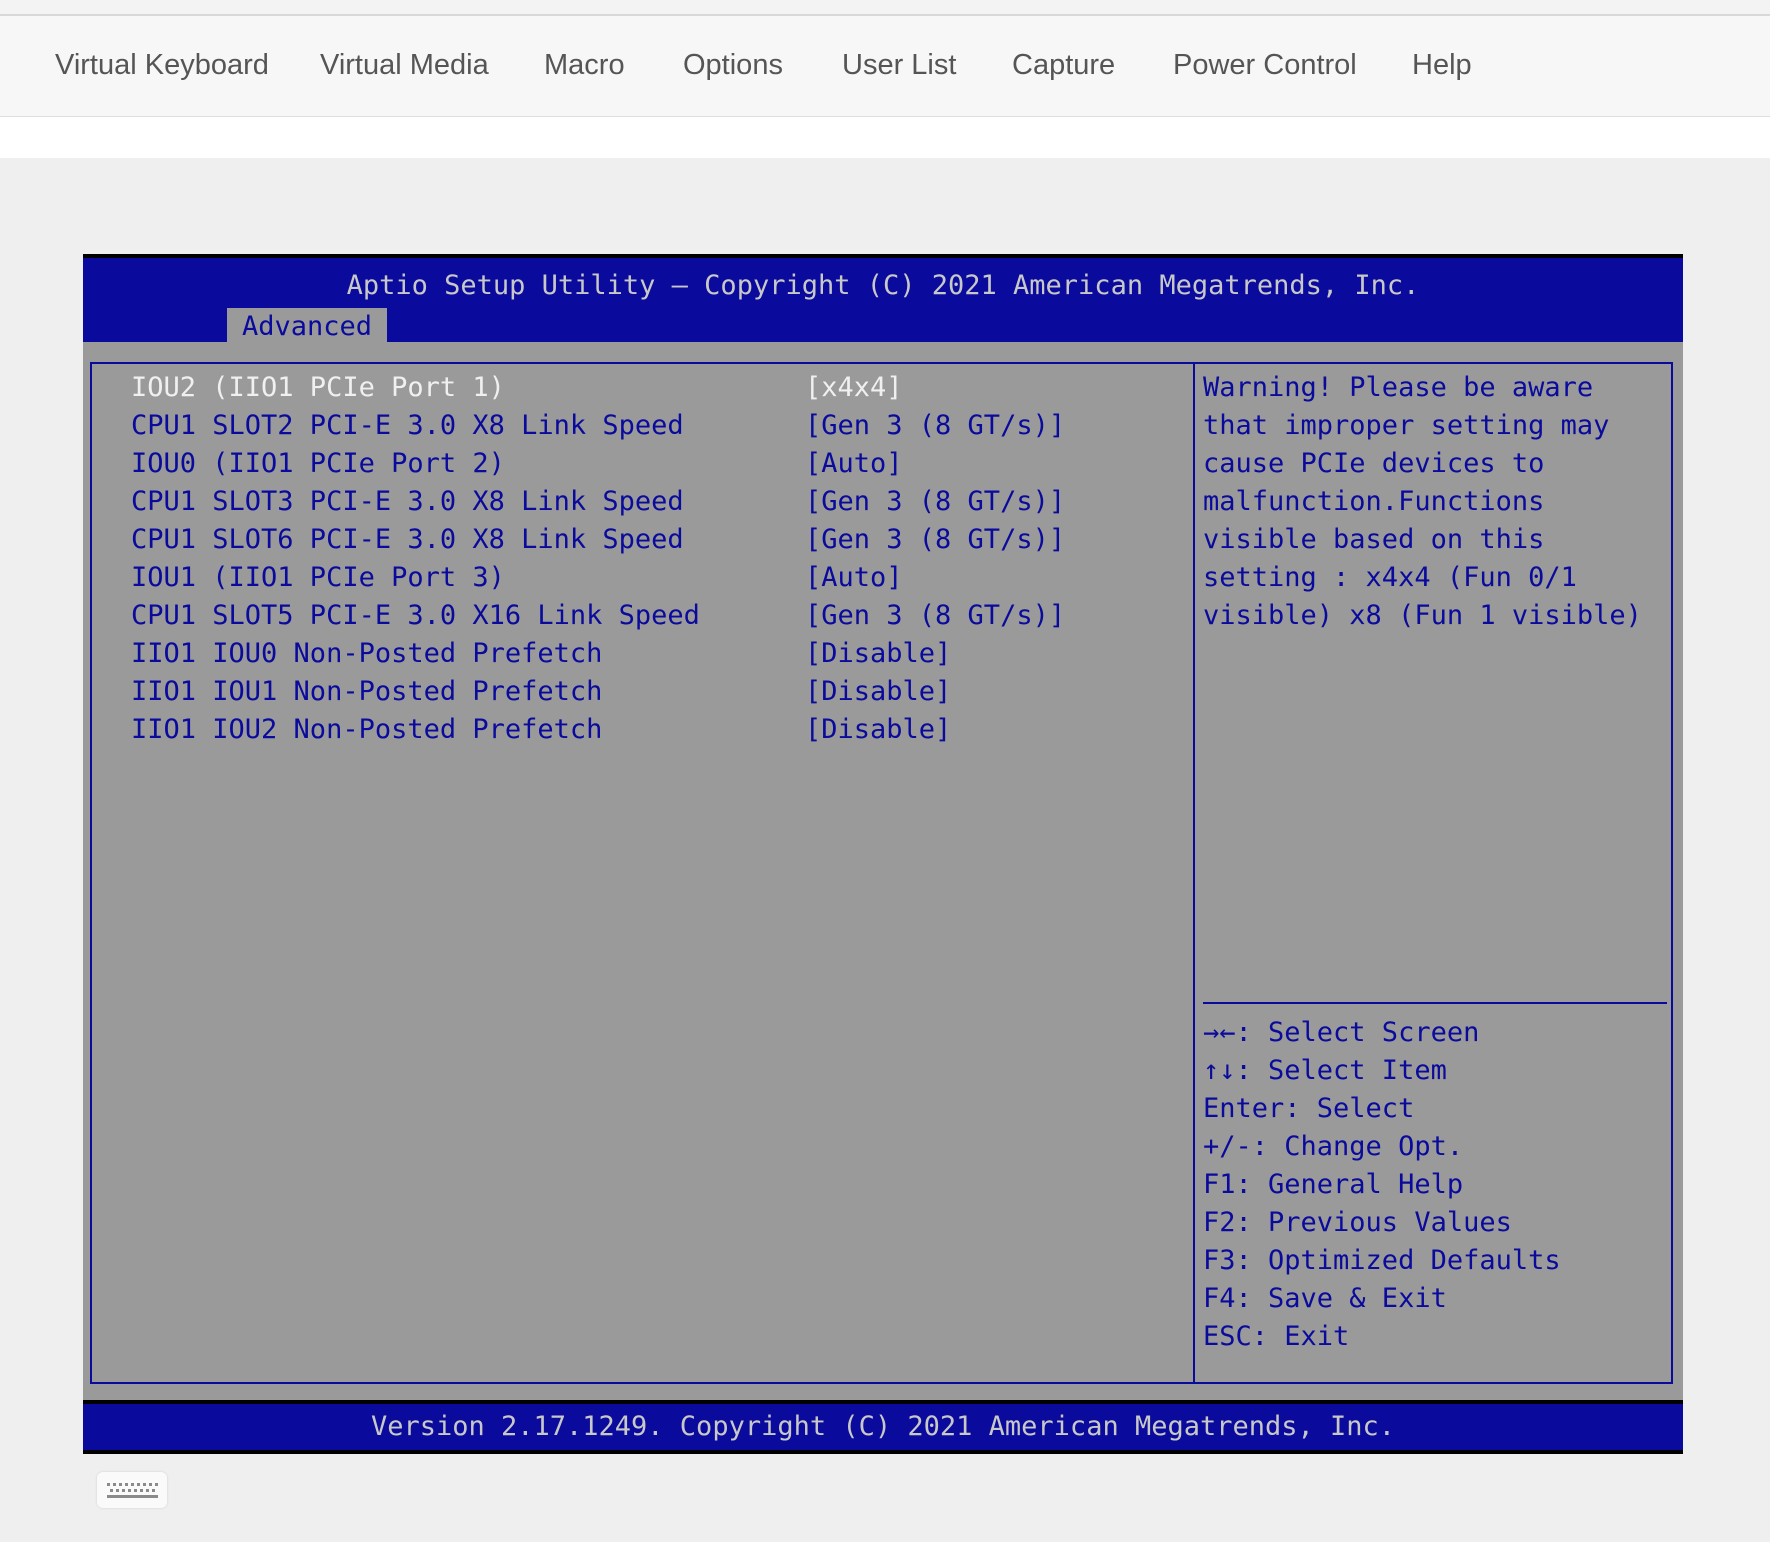 The width and height of the screenshot is (1770, 1542). I want to click on option-name: CPU1 SLOT3 PCI-E 3.0 X8 Link Speed, so click(407, 501).